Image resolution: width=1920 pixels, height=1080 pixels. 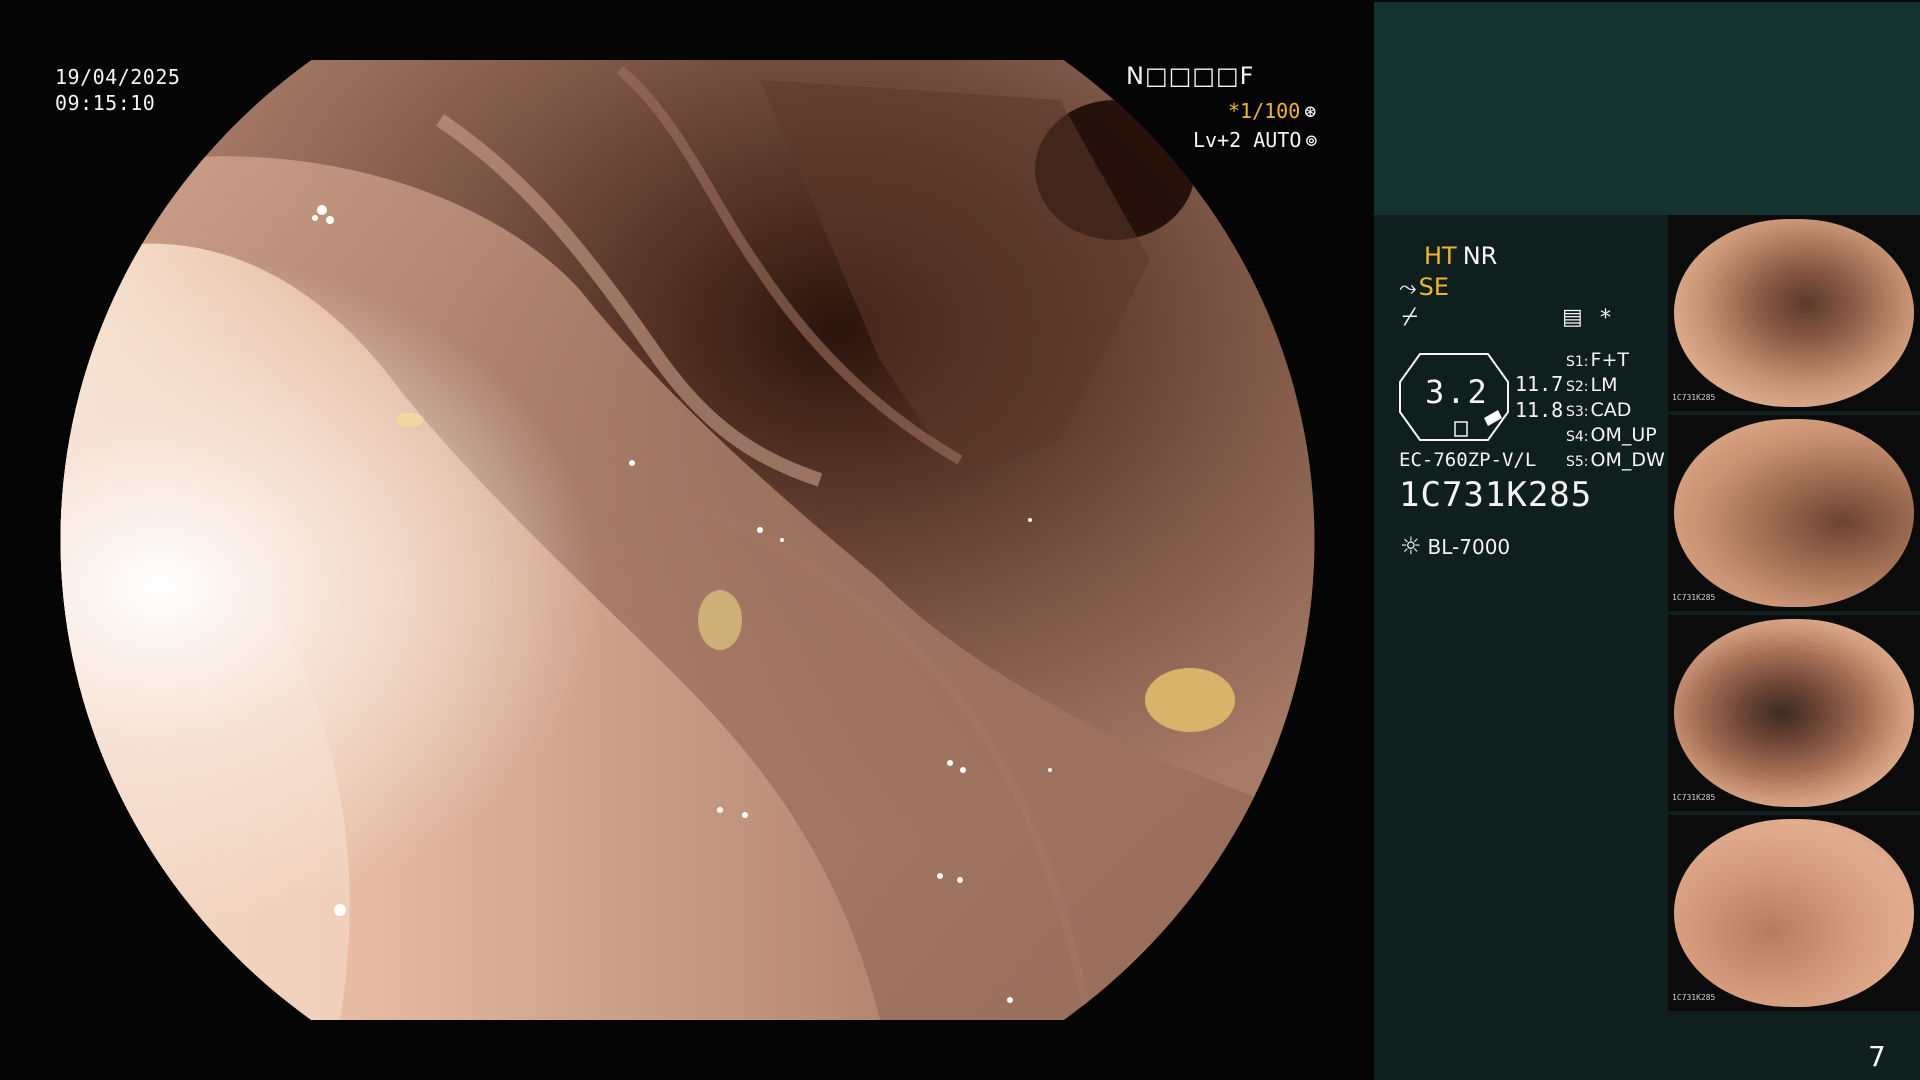 I want to click on shutter-icon: ⊛, so click(x=1310, y=111).